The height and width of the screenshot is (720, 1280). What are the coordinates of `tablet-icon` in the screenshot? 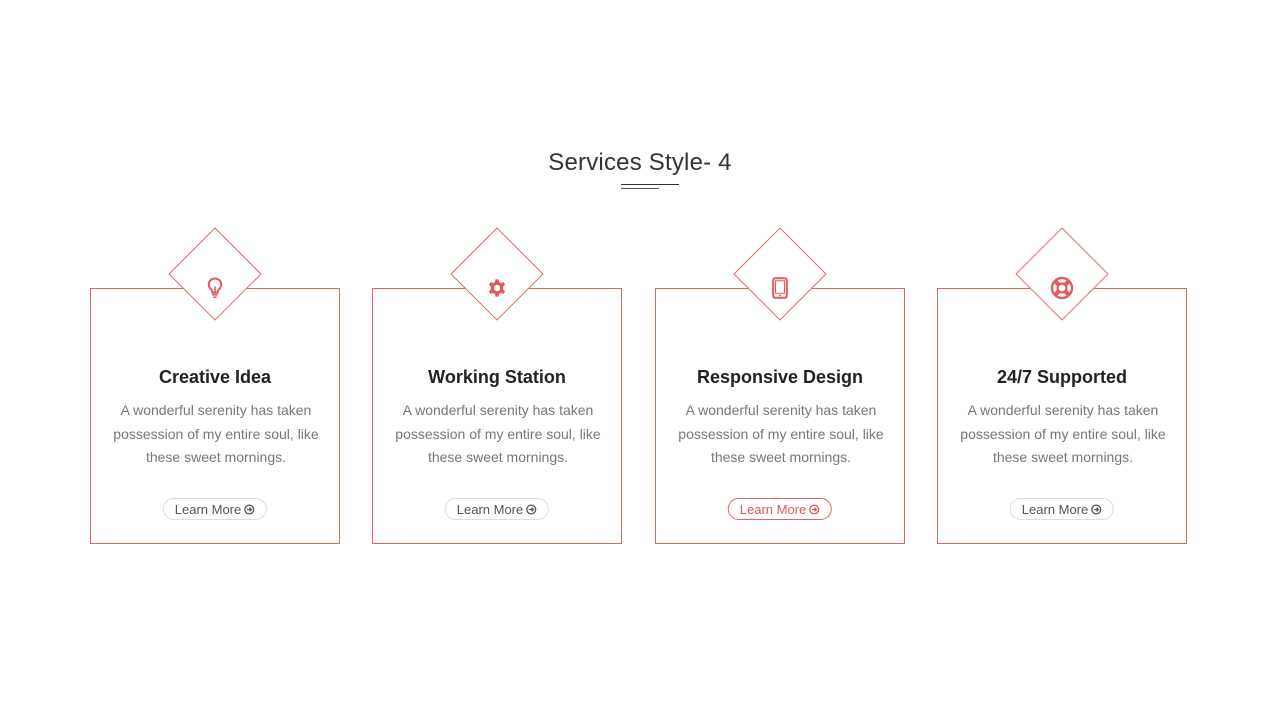 It's located at (780, 288).